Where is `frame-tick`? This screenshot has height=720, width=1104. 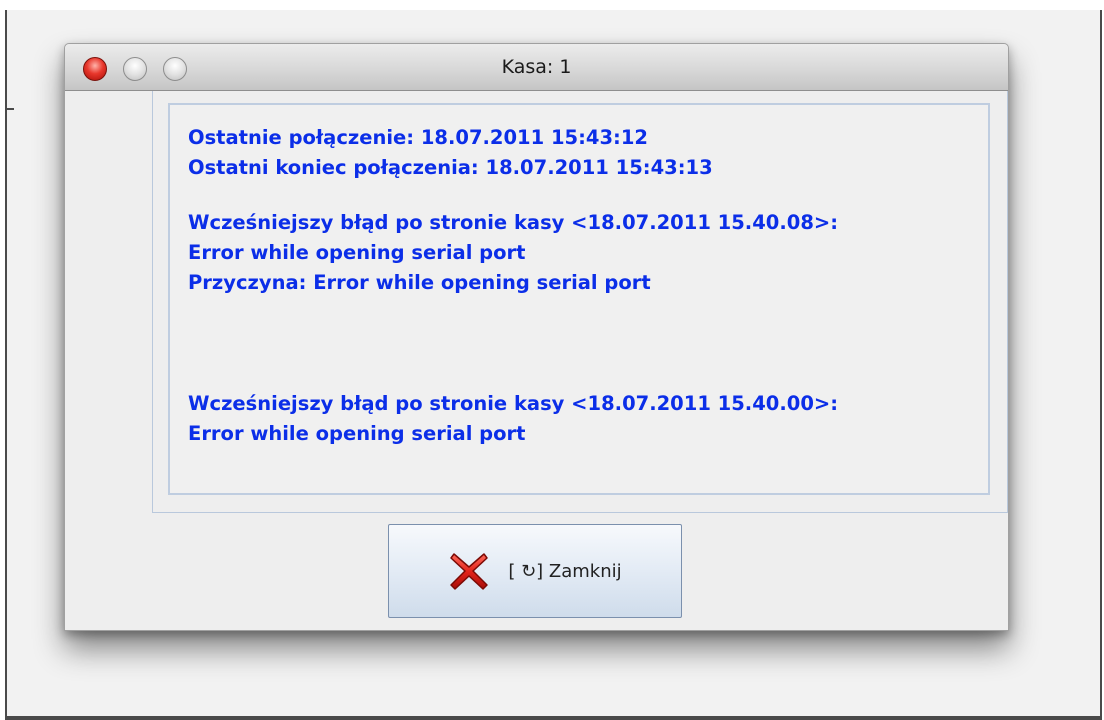 frame-tick is located at coordinates (10, 109).